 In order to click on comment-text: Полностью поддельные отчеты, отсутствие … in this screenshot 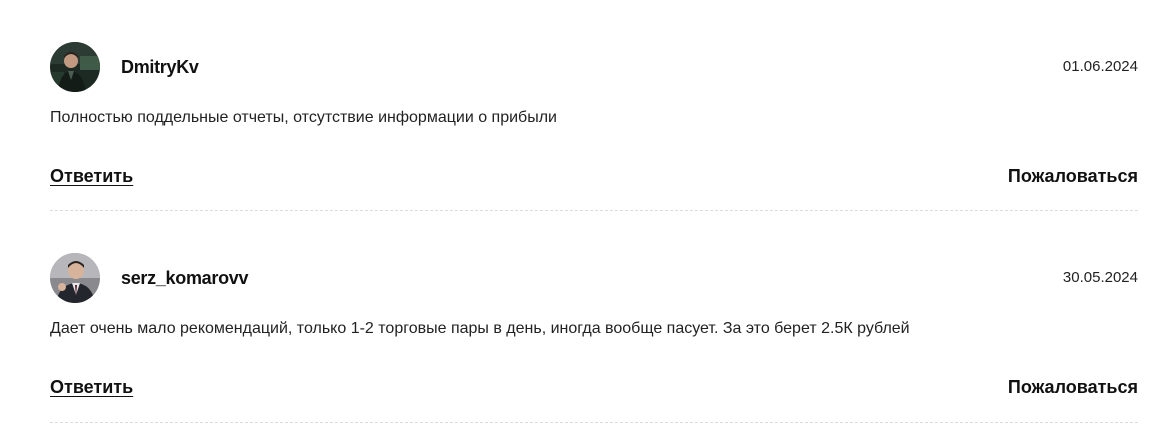, I will do `click(303, 117)`.